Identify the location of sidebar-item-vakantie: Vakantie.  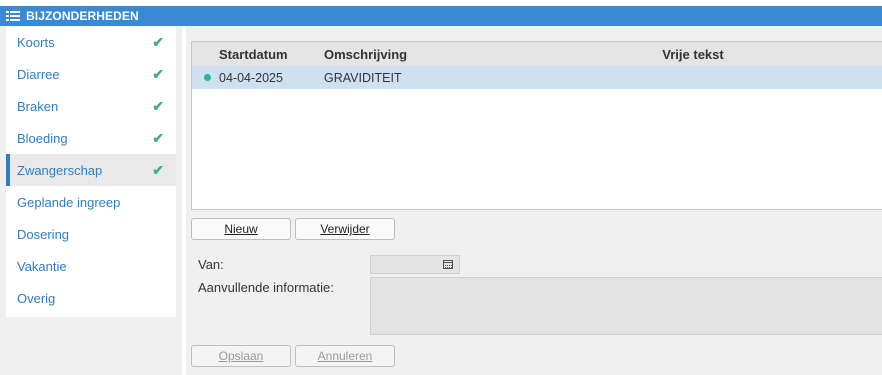
(91, 266).